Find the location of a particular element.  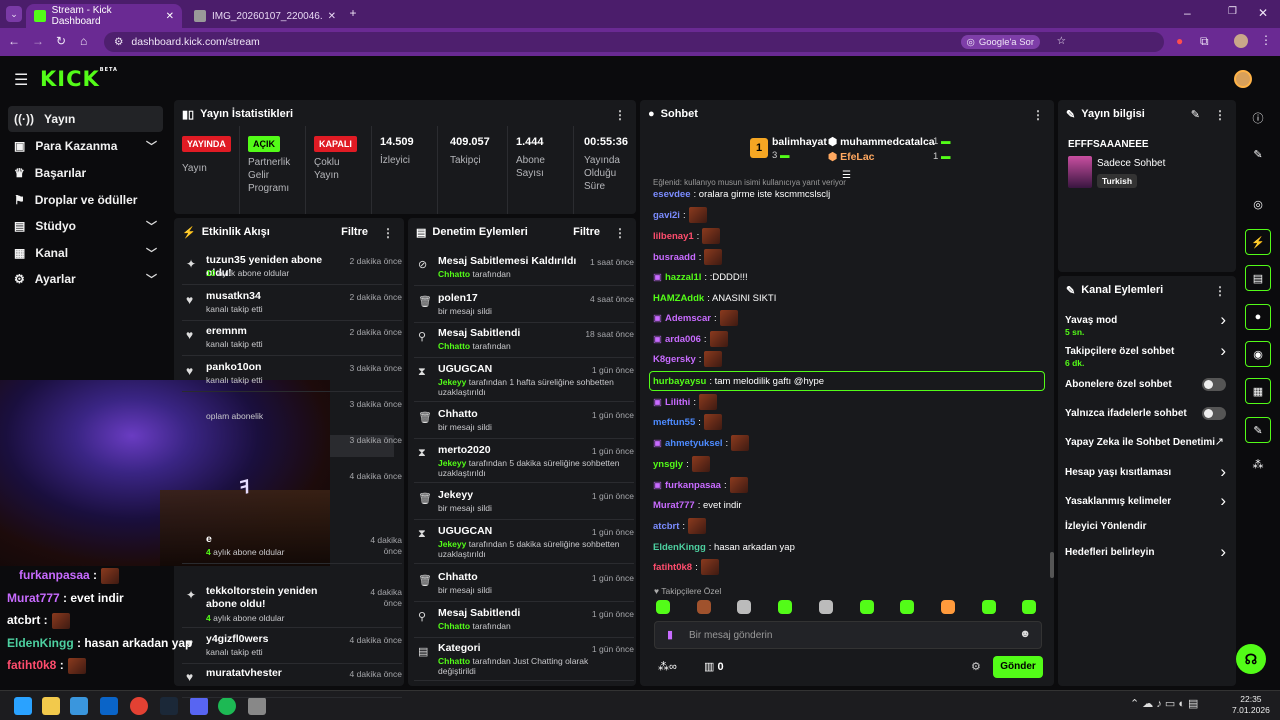

minimize-icon: – is located at coordinates (1187, 13).